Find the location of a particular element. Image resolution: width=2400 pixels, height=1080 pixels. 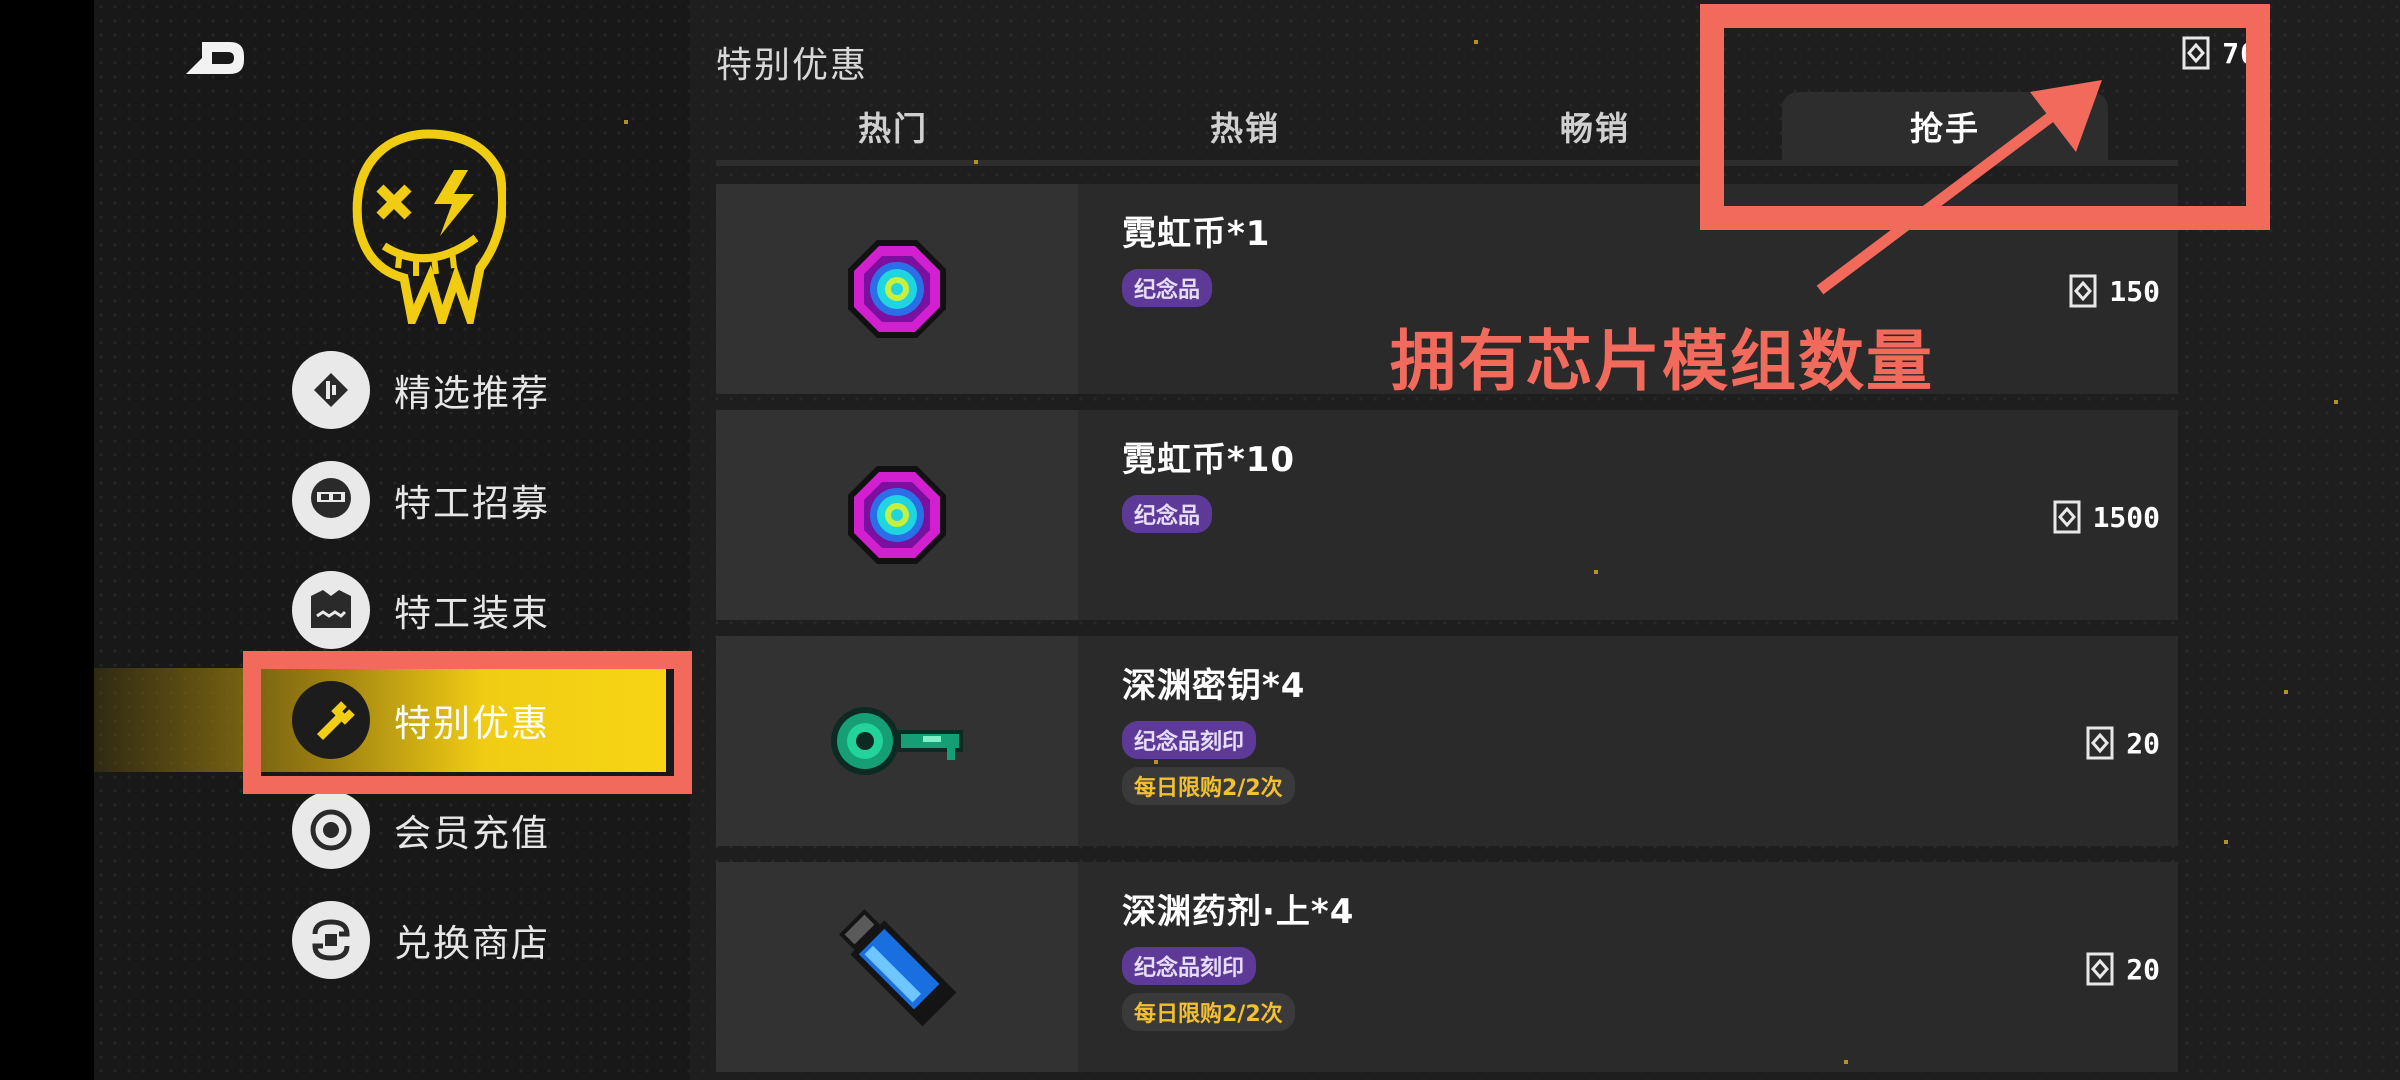

abyss-potion-icon is located at coordinates (898, 968).